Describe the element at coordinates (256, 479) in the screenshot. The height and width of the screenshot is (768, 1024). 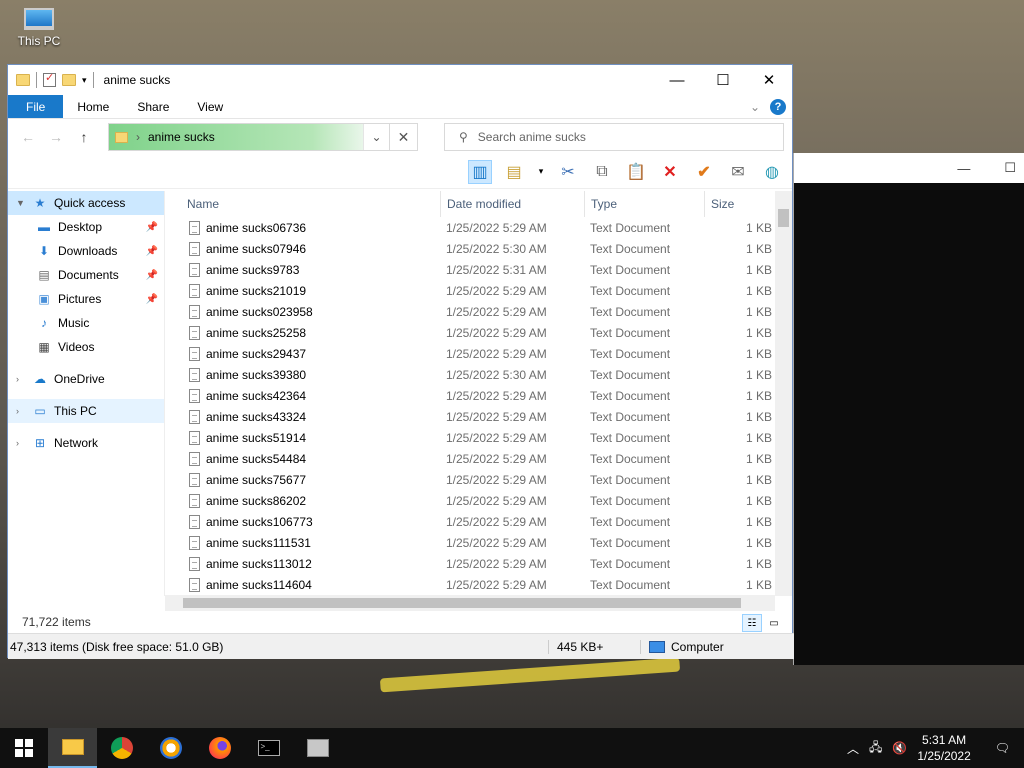
I see `file-name: anime sucks75677` at that location.